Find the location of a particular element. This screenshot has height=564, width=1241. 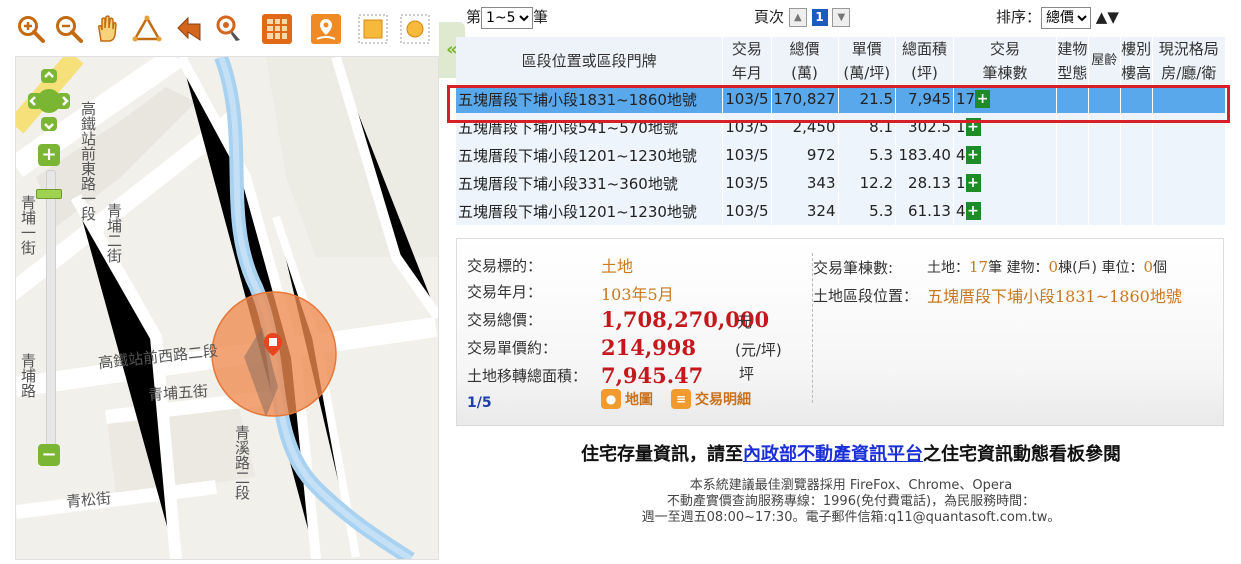

pan-control is located at coordinates (49, 101).